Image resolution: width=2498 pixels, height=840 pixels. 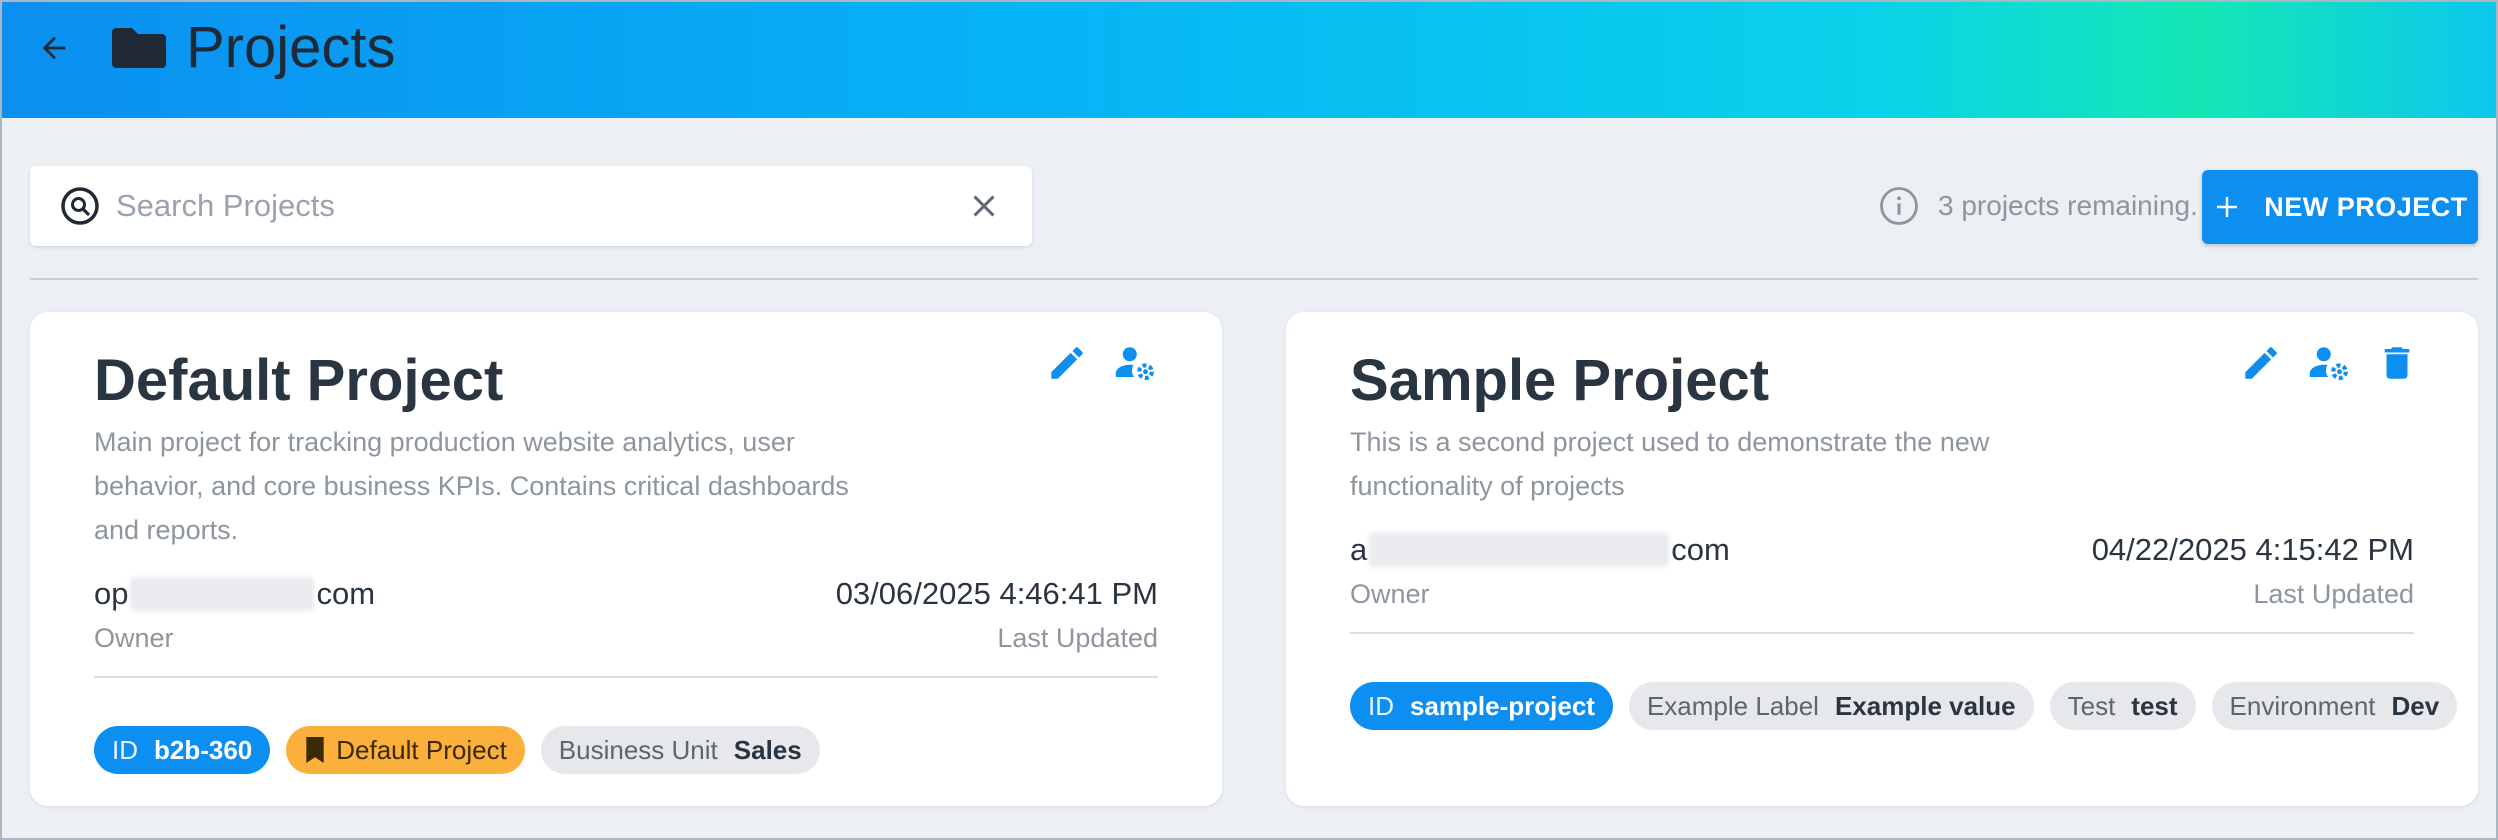 What do you see at coordinates (291, 47) in the screenshot?
I see `page-title: Projects` at bounding box center [291, 47].